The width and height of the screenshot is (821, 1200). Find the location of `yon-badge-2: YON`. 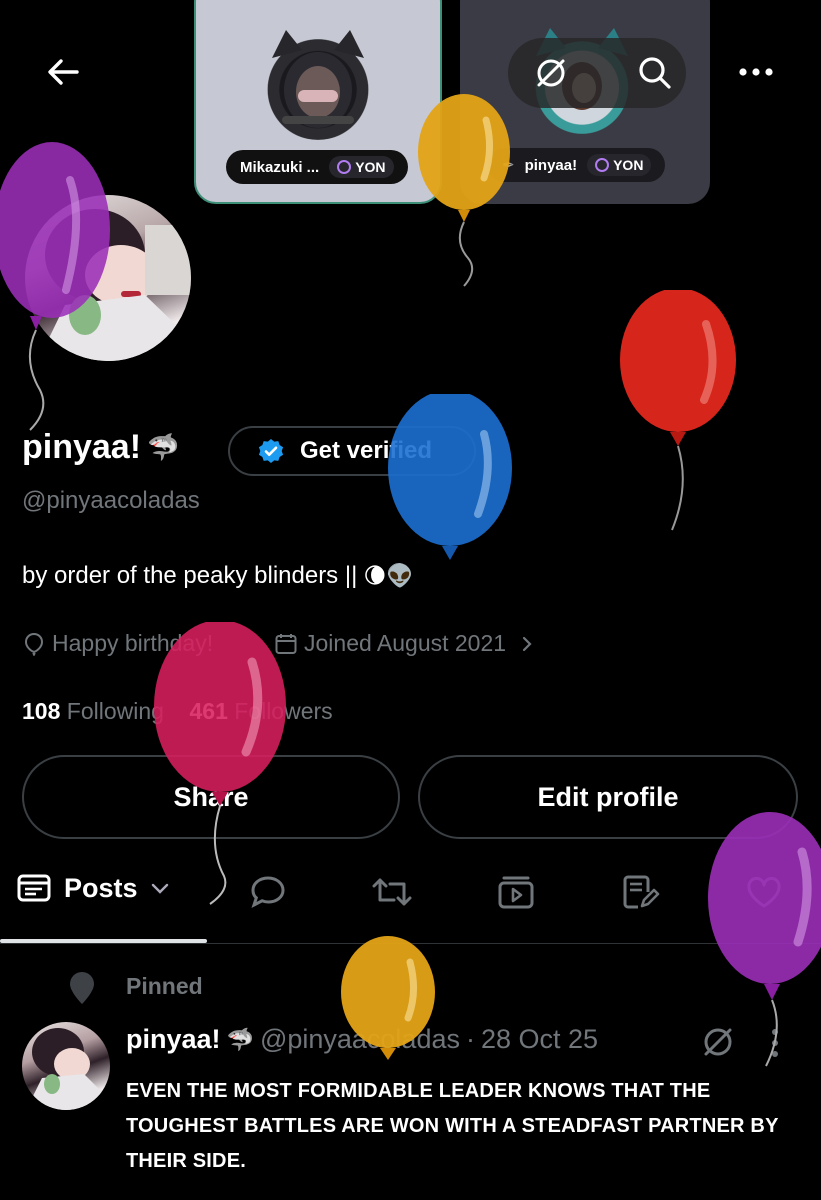

yon-badge-2: YON is located at coordinates (619, 165).